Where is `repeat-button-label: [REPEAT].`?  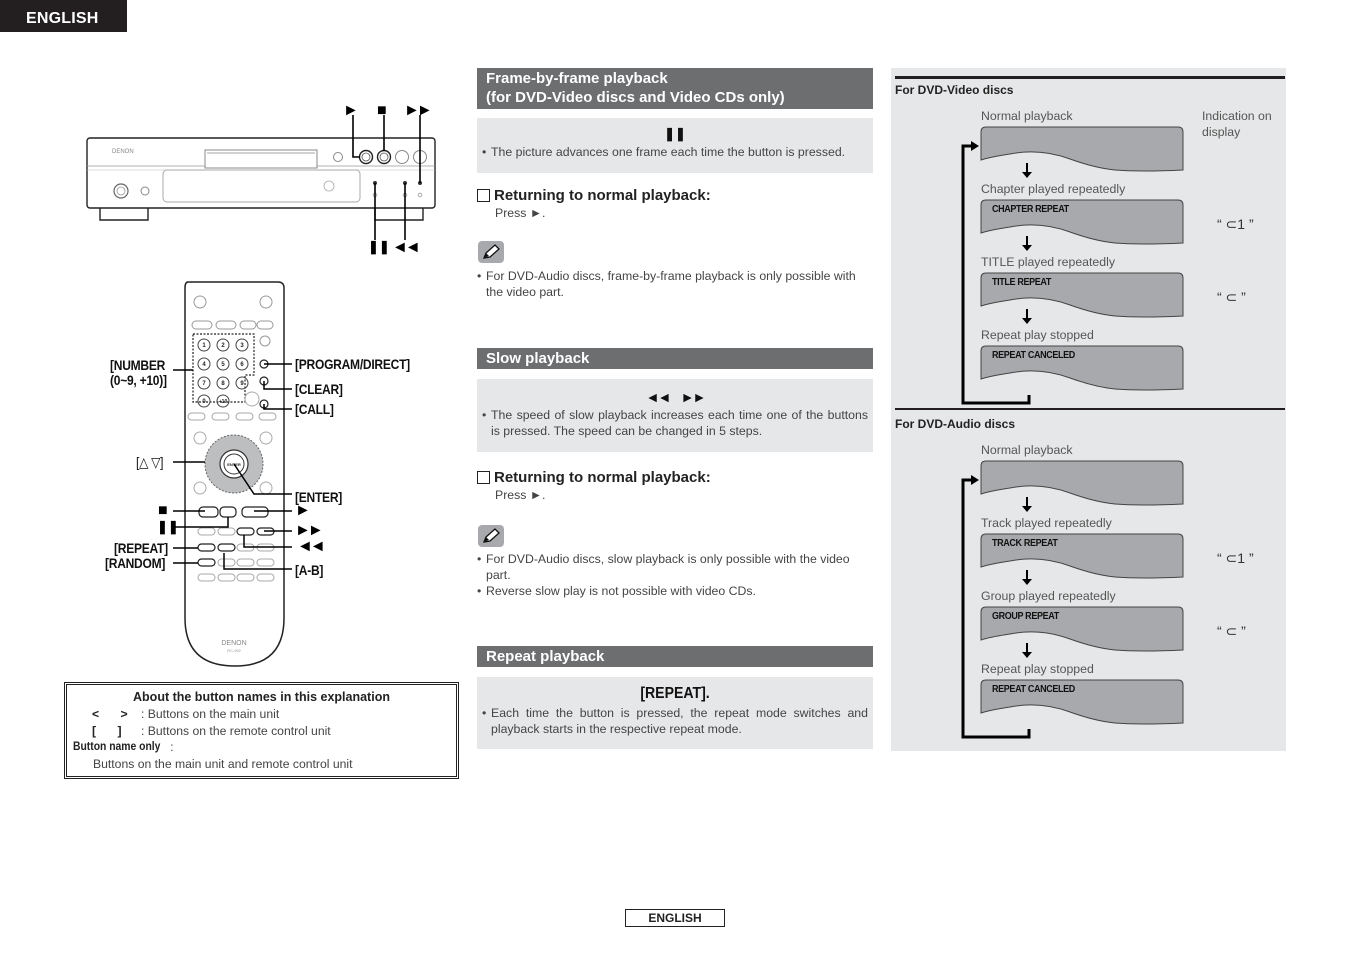
repeat-button-label: [REPEAT]. is located at coordinates (675, 693).